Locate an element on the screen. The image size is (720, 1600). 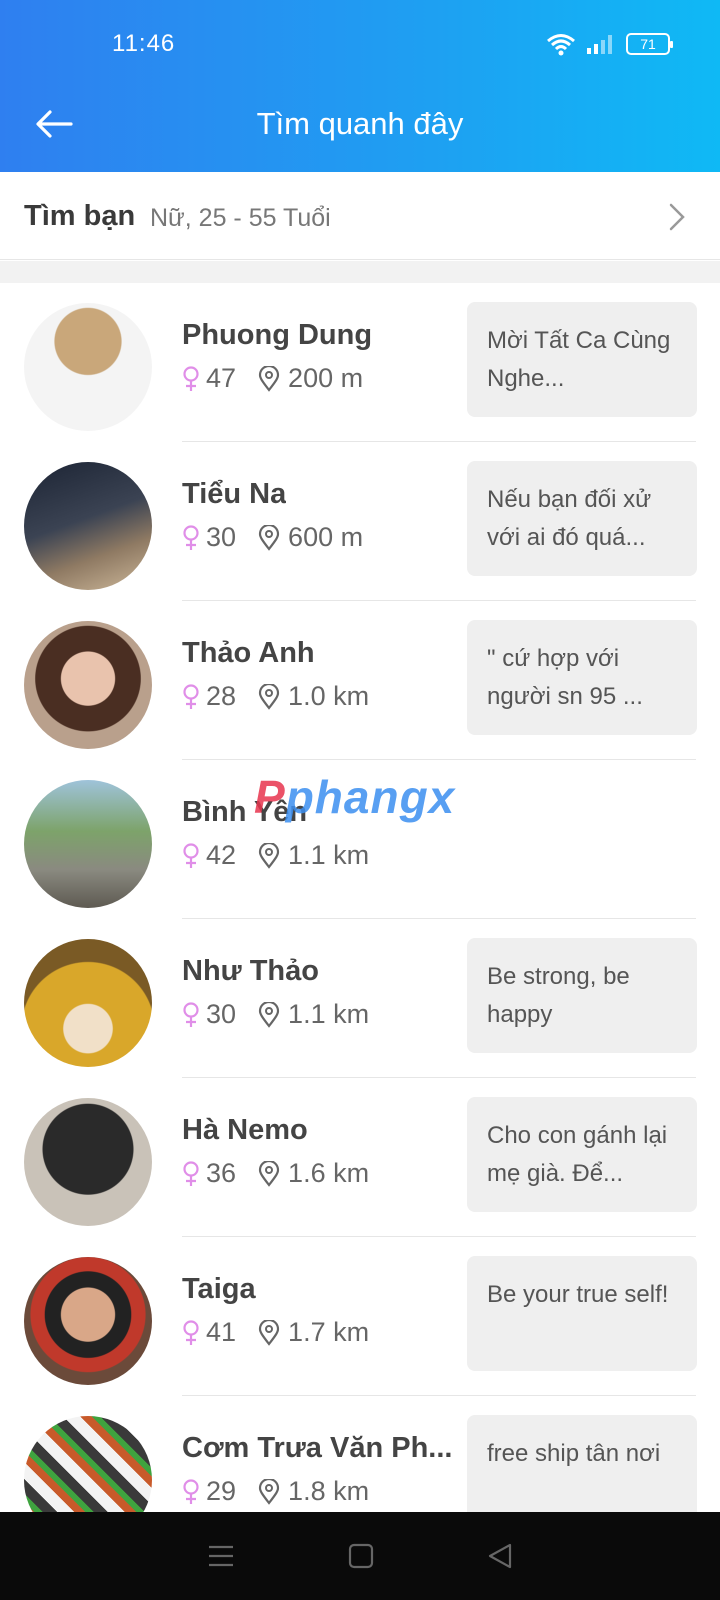
chevron-right-icon is located at coordinates (677, 217).